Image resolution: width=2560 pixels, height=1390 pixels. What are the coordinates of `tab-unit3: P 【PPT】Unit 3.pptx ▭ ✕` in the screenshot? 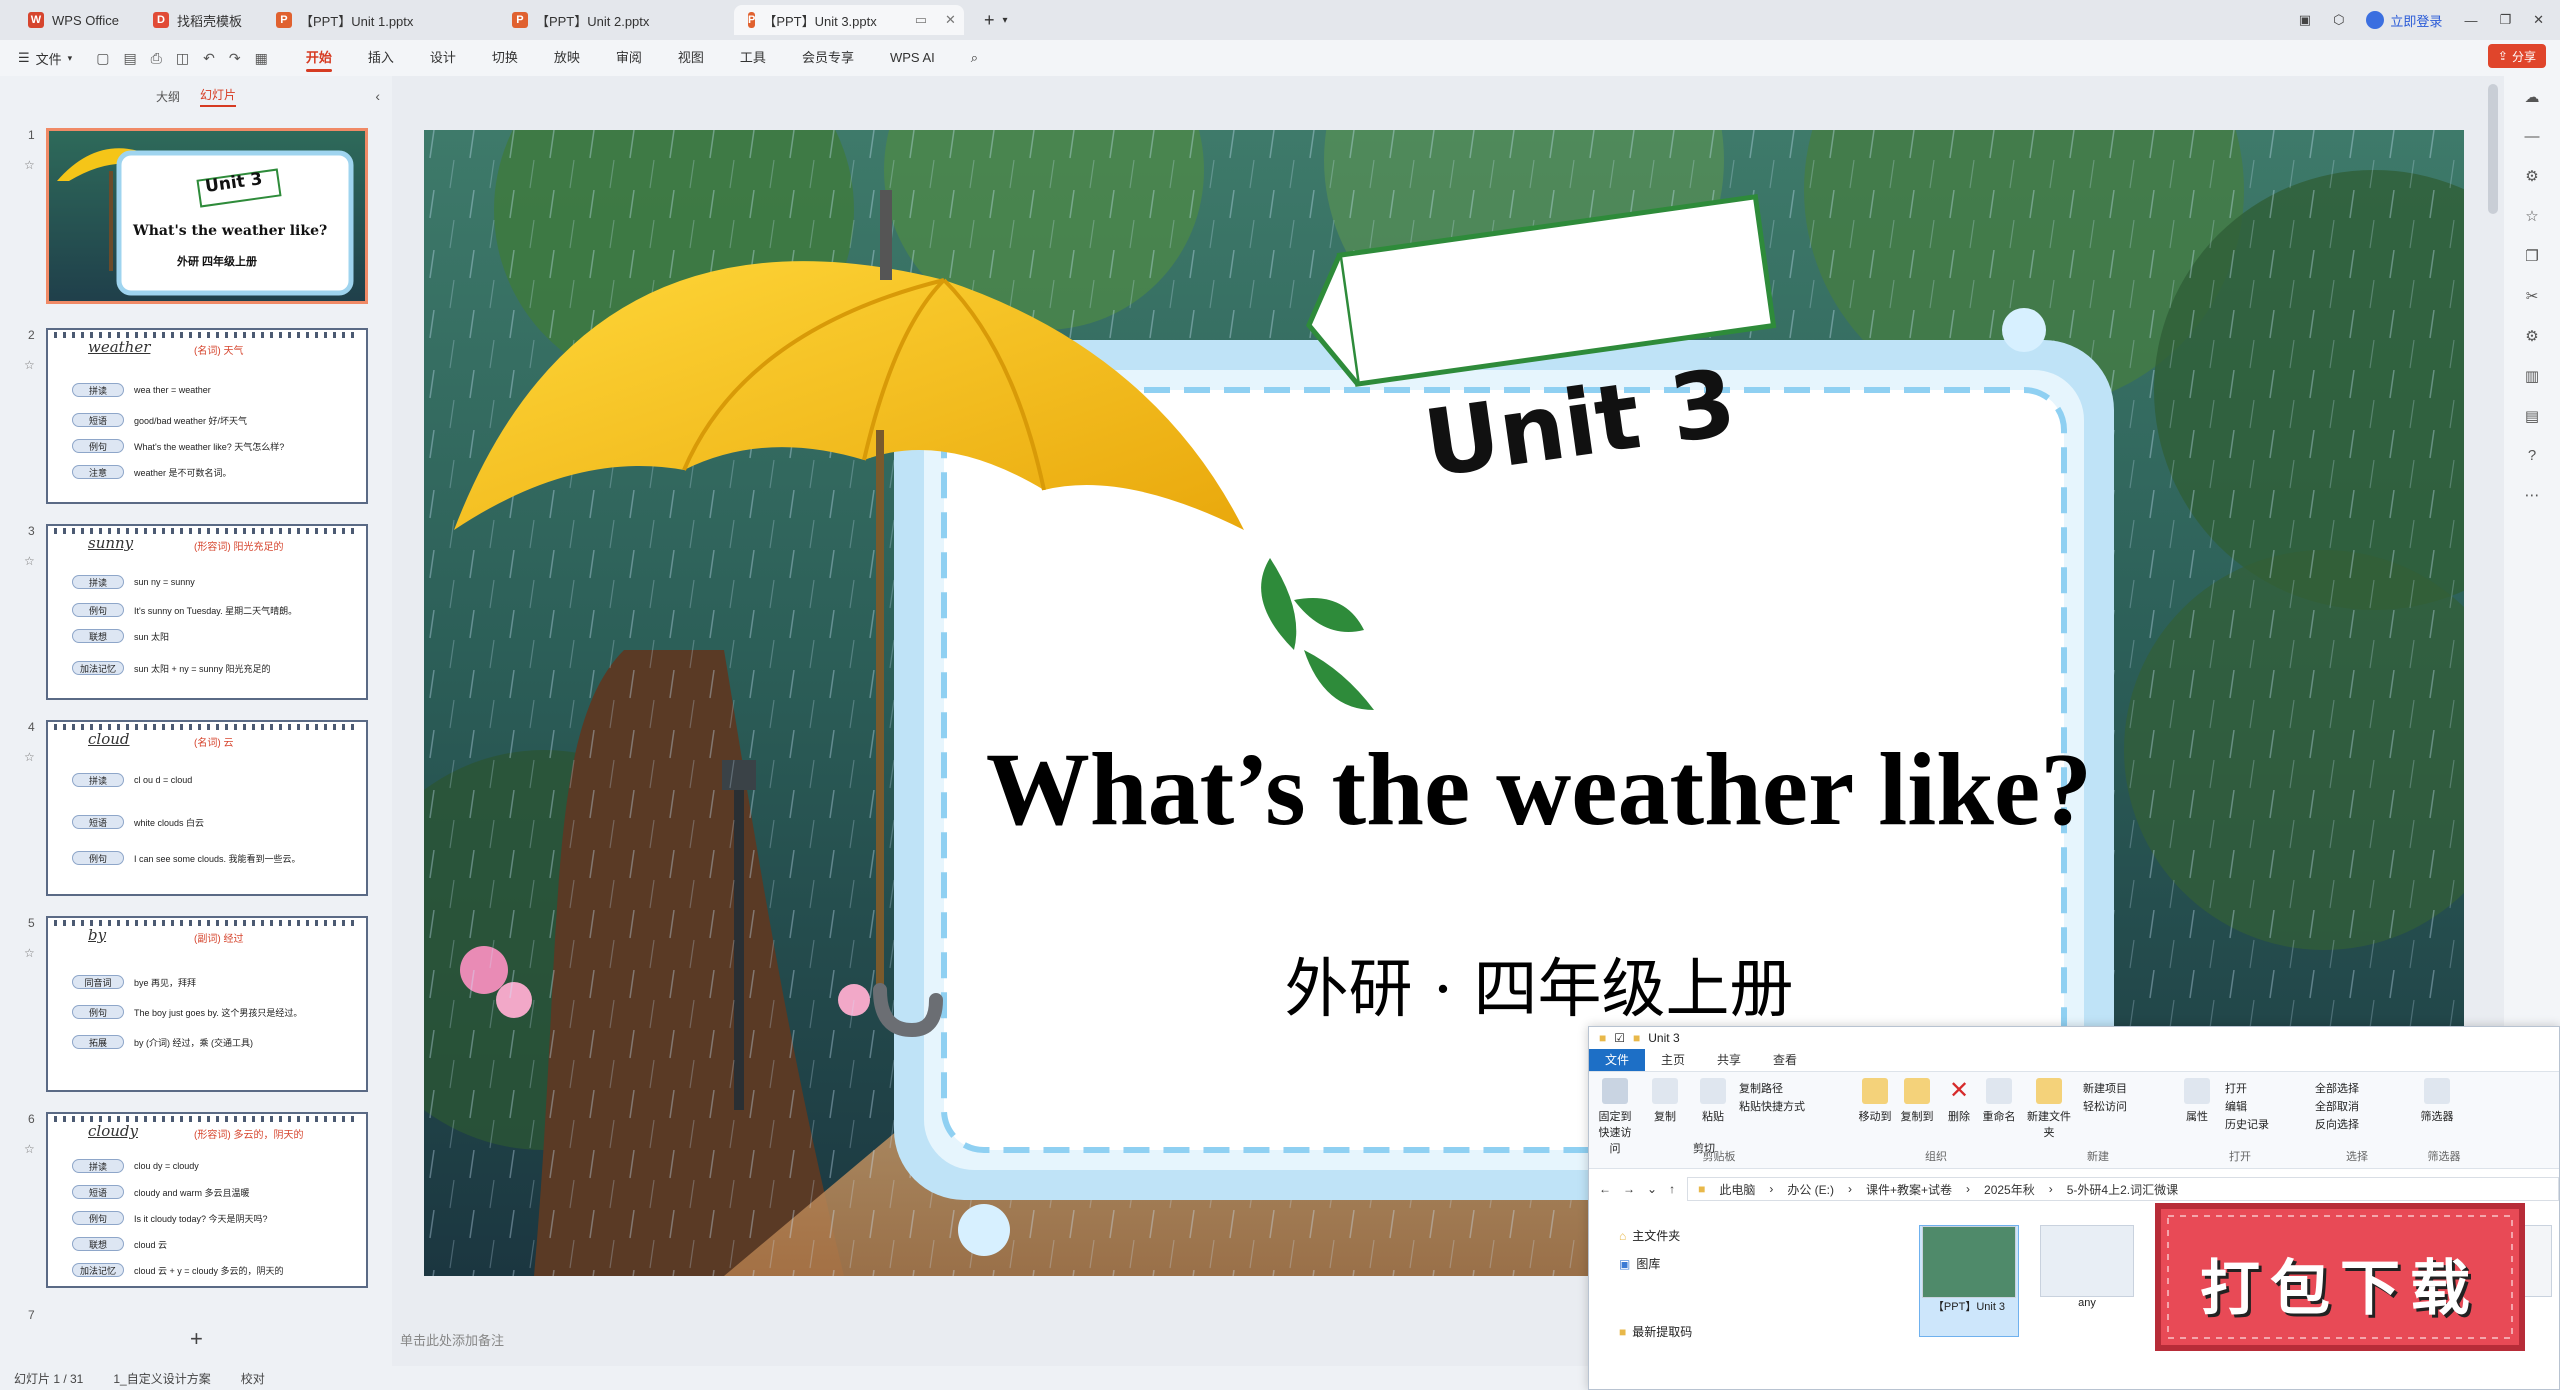 It's located at (848, 20).